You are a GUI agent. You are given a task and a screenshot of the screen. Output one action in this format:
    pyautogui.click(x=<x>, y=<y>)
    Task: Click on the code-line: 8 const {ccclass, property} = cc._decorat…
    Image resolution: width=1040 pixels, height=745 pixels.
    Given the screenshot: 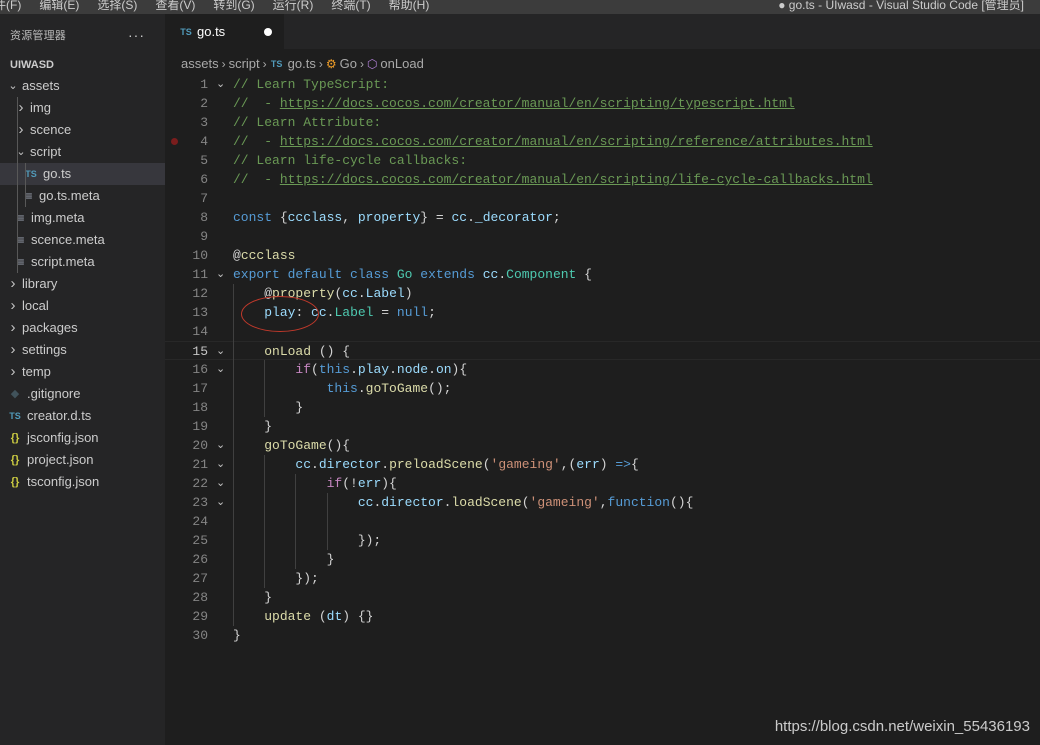 What is the action you would take?
    pyautogui.click(x=602, y=217)
    